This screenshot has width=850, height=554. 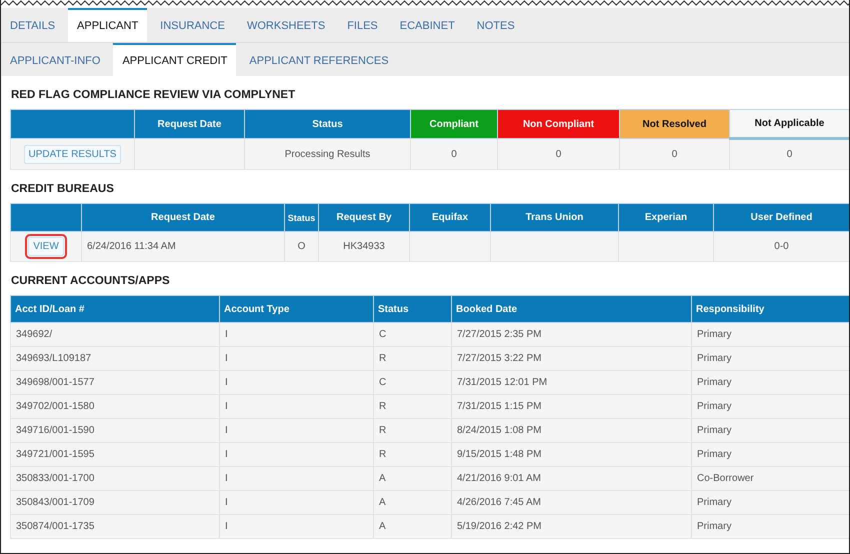 I want to click on tab: FILES, so click(x=362, y=25).